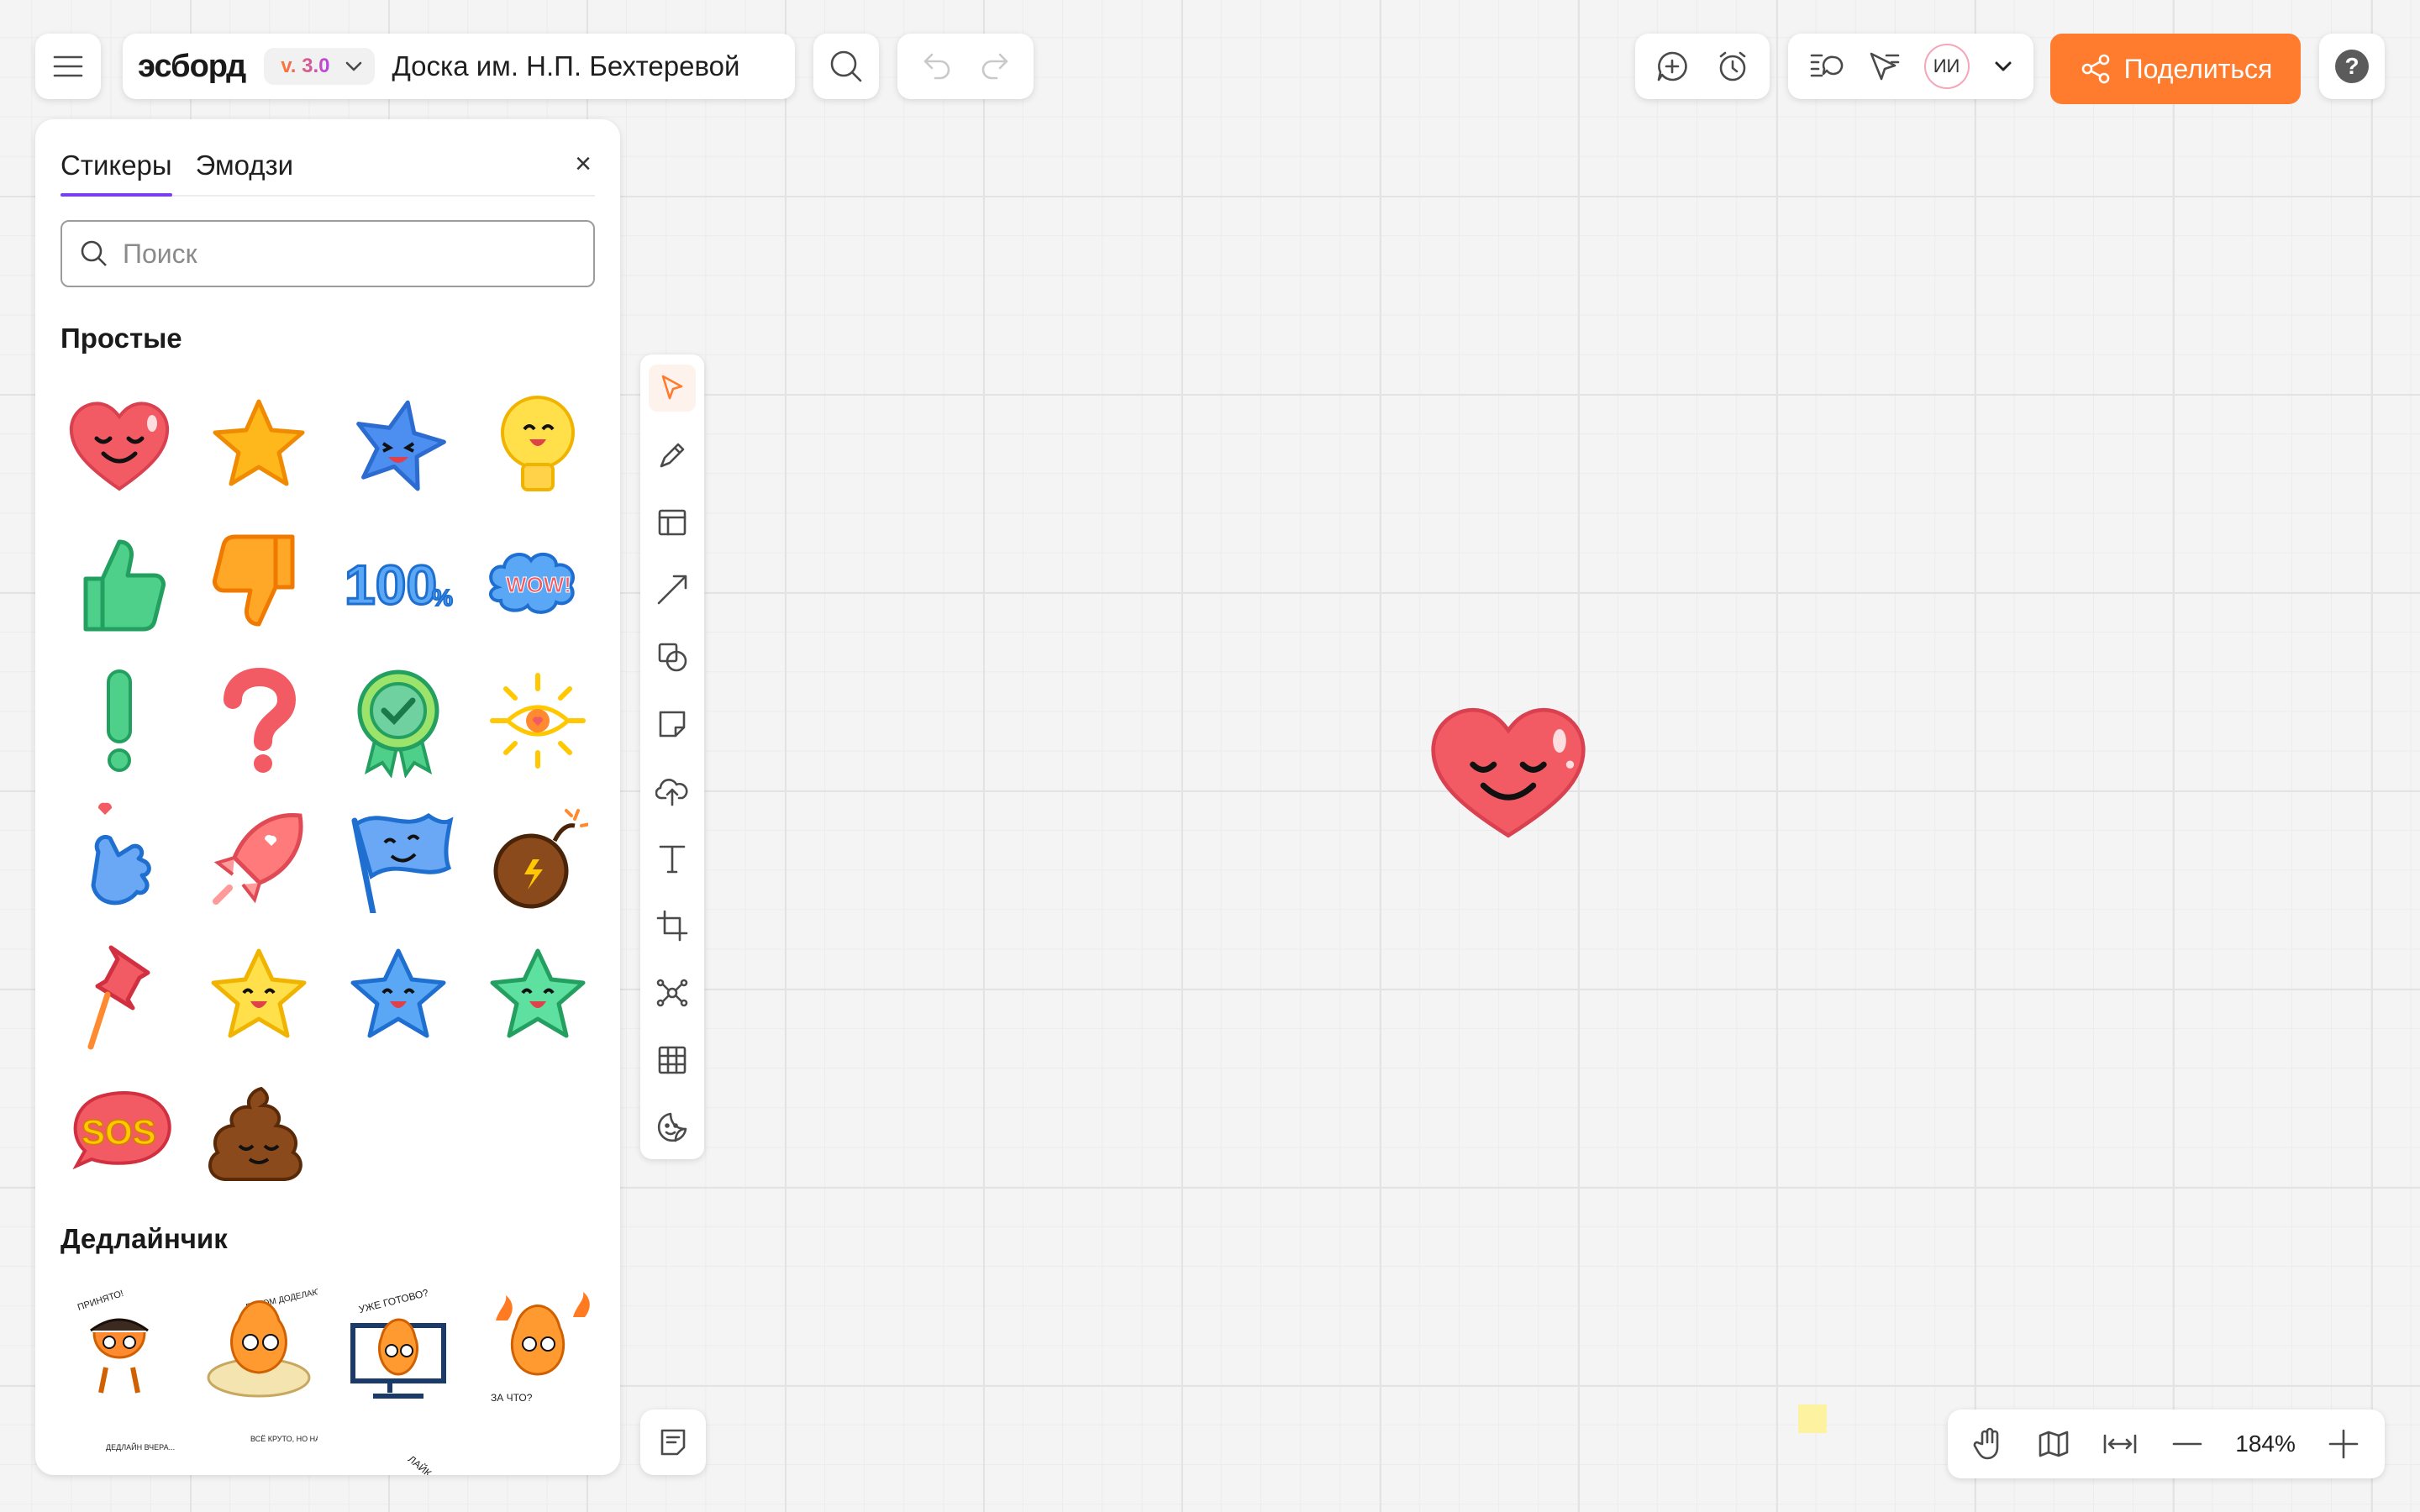 This screenshot has width=2420, height=1512. I want to click on share-label: Поделиться, so click(2198, 68).